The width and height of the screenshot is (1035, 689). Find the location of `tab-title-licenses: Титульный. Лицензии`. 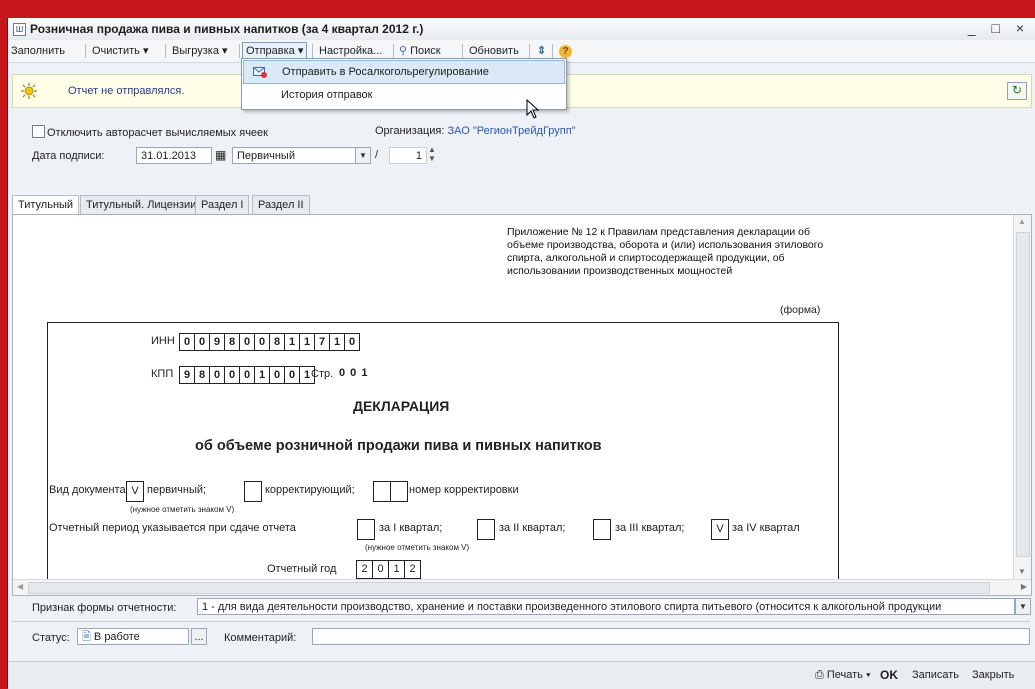

tab-title-licenses: Титульный. Лицензии is located at coordinates (141, 204).